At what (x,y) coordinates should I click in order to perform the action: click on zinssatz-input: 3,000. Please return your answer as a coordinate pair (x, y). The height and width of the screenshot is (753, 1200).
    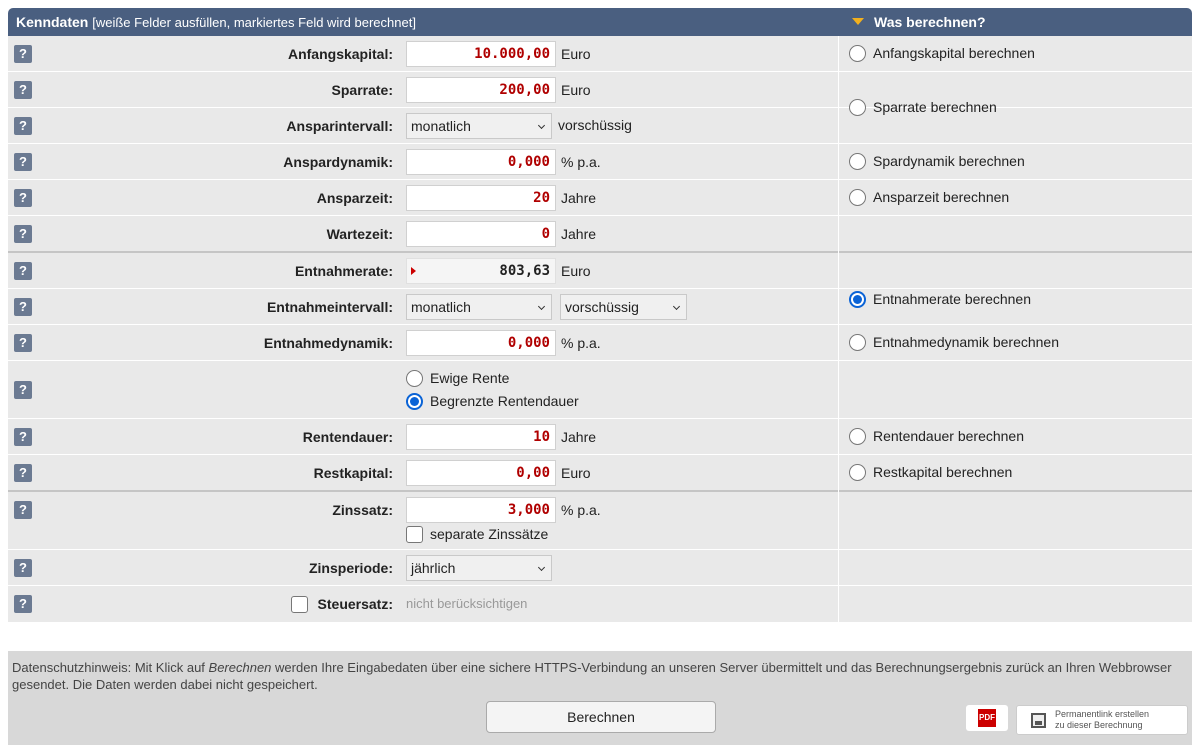
    Looking at the image, I should click on (481, 510).